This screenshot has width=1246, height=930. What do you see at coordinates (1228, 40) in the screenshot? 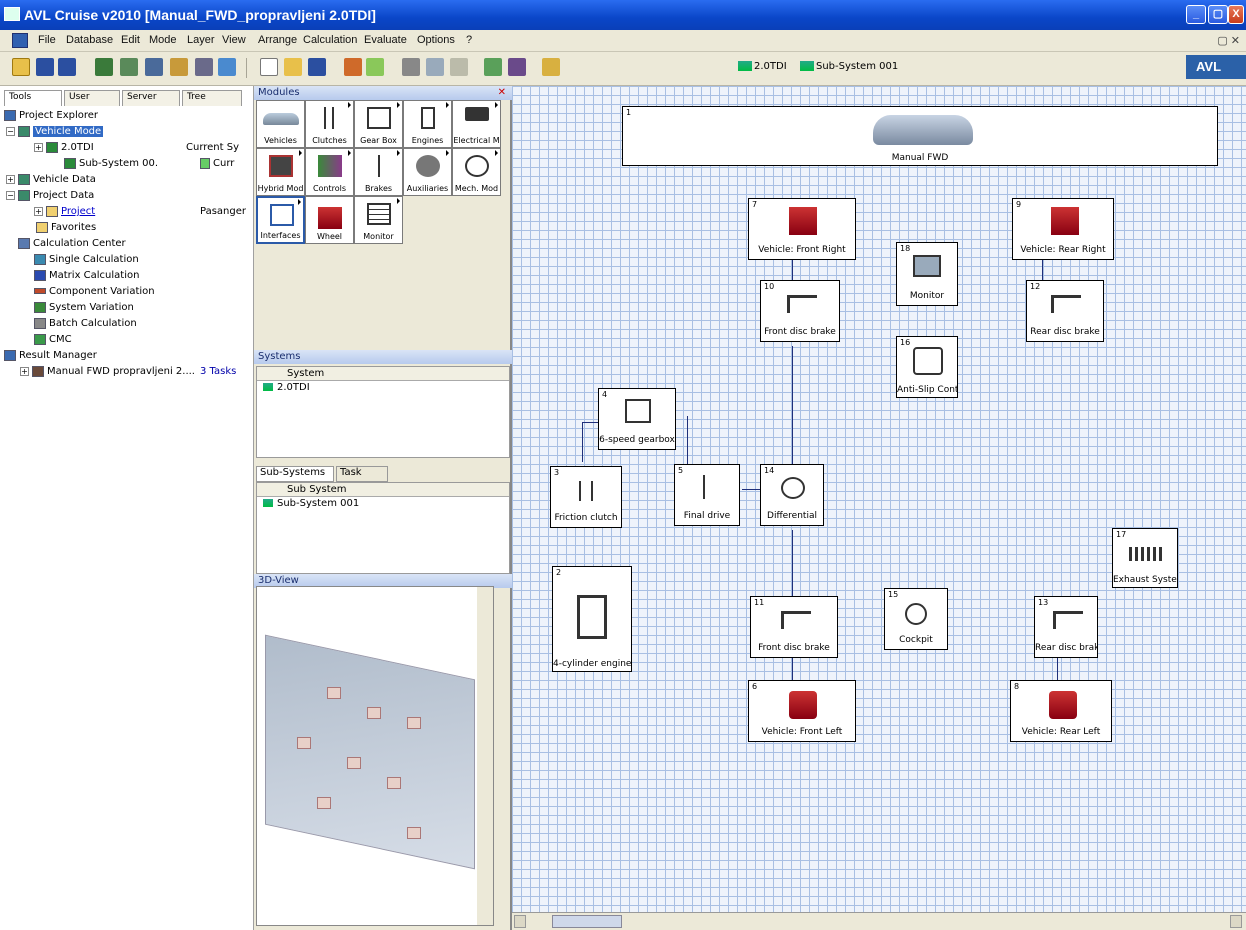
I see `mdi-controls: ▢ ✕` at bounding box center [1228, 40].